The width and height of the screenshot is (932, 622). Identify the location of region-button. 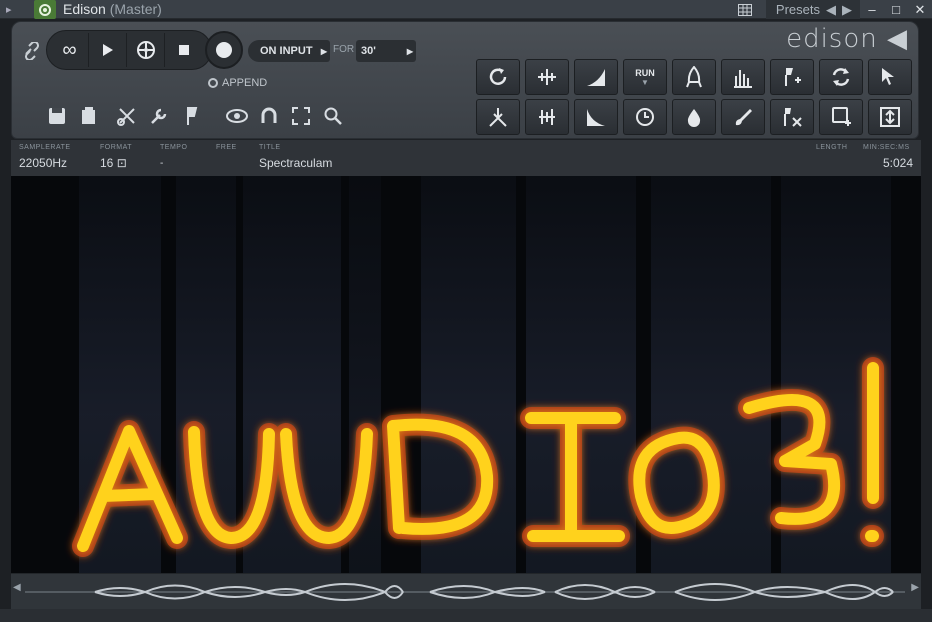
(792, 117).